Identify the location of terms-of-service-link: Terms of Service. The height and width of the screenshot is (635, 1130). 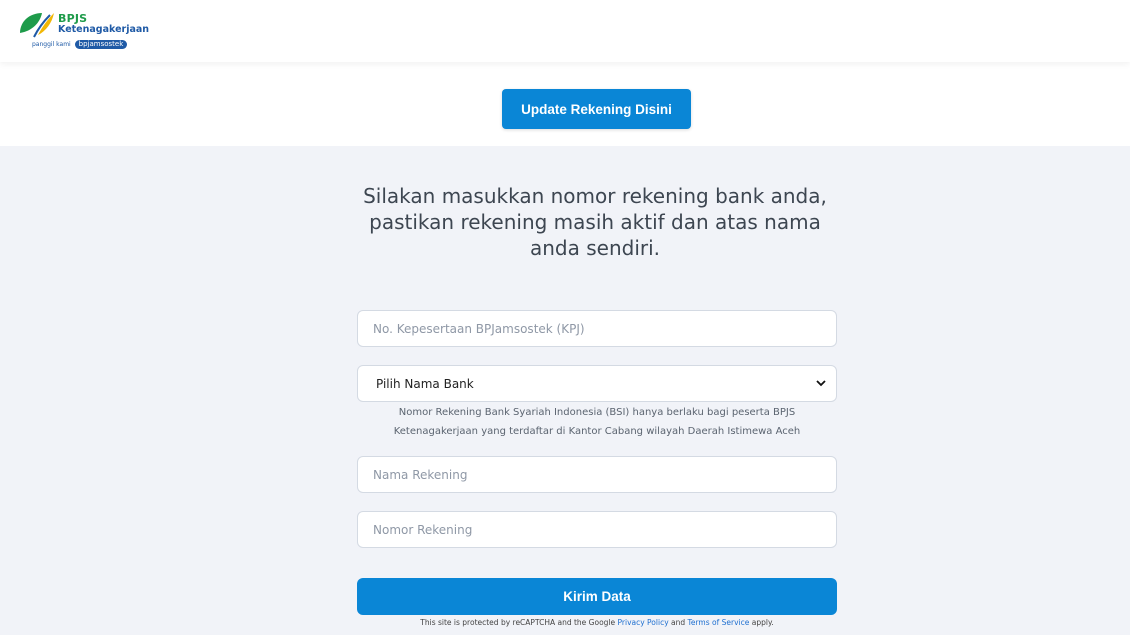
(719, 622).